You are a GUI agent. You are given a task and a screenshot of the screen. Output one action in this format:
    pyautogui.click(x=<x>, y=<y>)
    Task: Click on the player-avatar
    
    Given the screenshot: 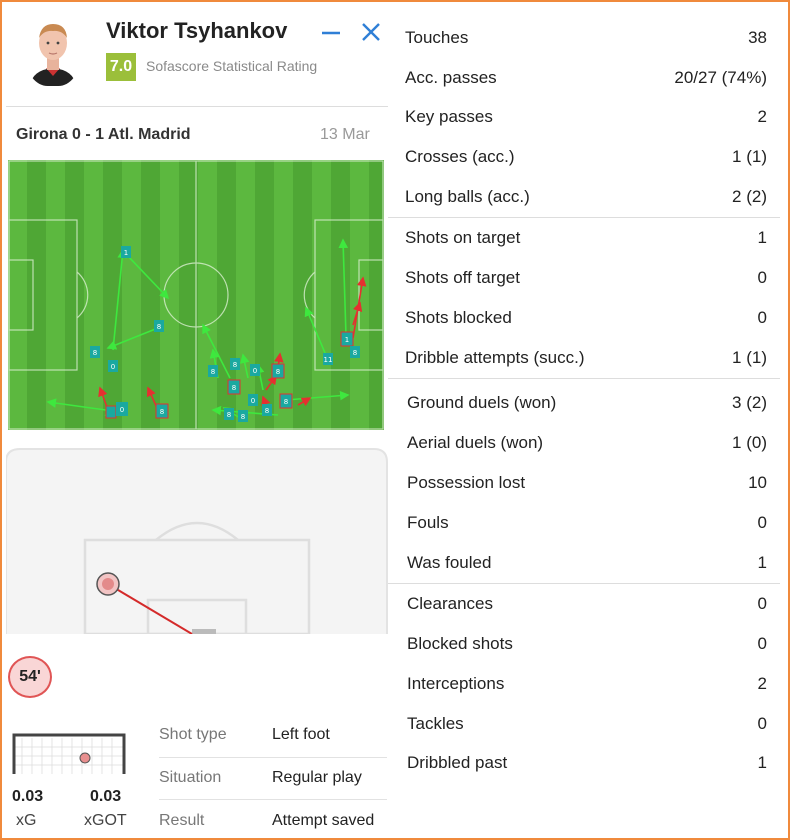 What is the action you would take?
    pyautogui.click(x=53, y=51)
    